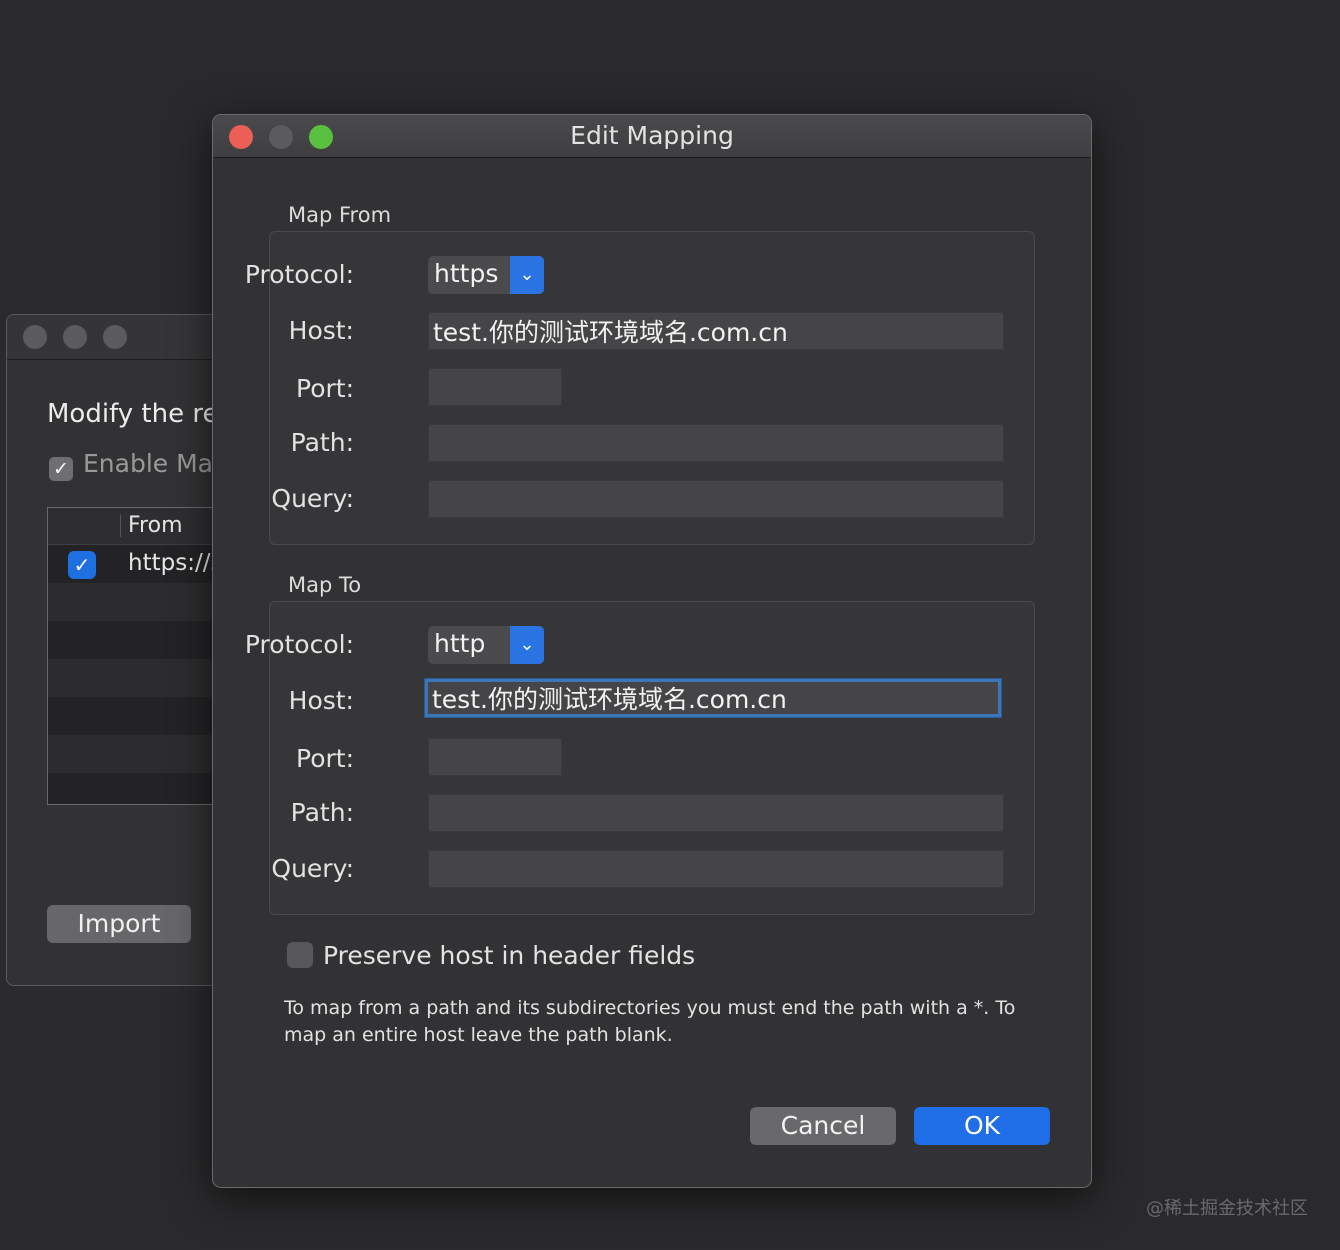 This screenshot has height=1250, width=1340. I want to click on to-host-label: Host:, so click(321, 700).